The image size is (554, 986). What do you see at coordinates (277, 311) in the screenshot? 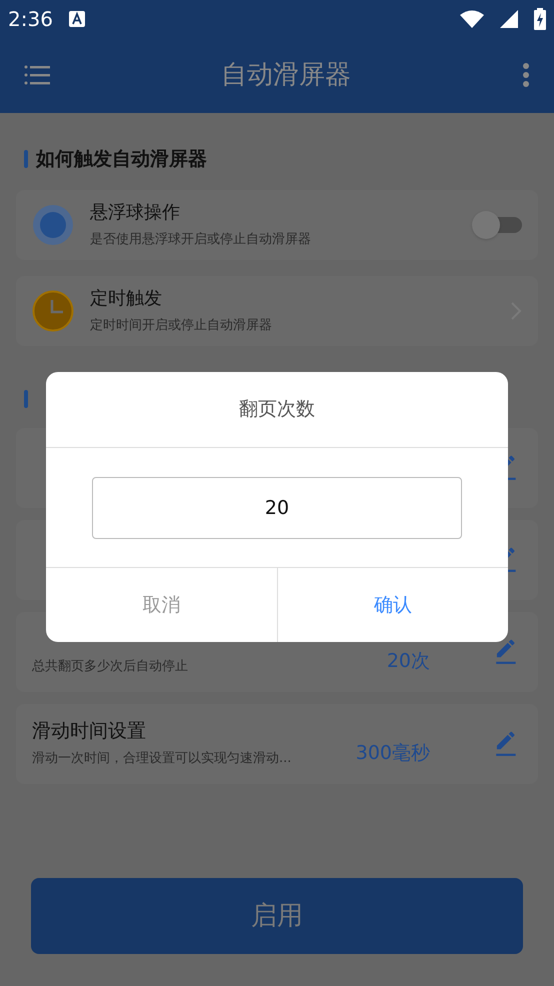
I see `setting-card: 定时触发 定时时间开启或停止自动滑屏器` at bounding box center [277, 311].